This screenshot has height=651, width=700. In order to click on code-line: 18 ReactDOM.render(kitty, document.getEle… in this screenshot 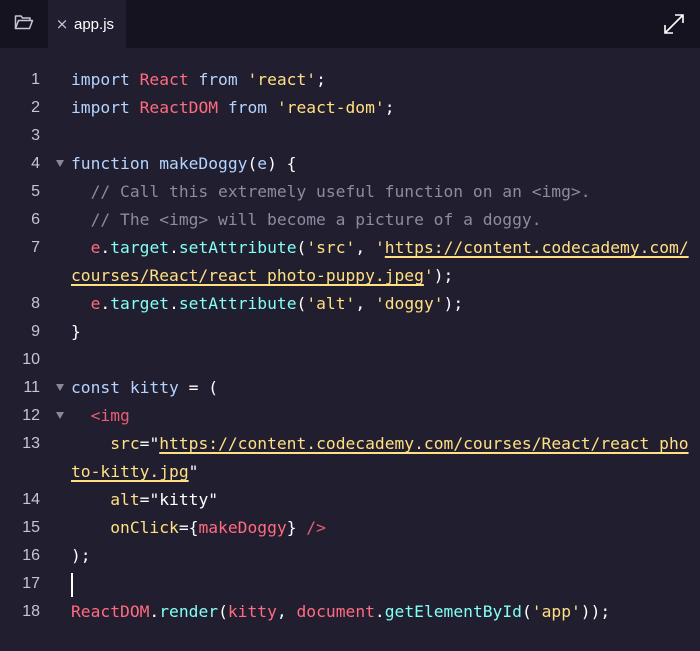, I will do `click(350, 612)`.